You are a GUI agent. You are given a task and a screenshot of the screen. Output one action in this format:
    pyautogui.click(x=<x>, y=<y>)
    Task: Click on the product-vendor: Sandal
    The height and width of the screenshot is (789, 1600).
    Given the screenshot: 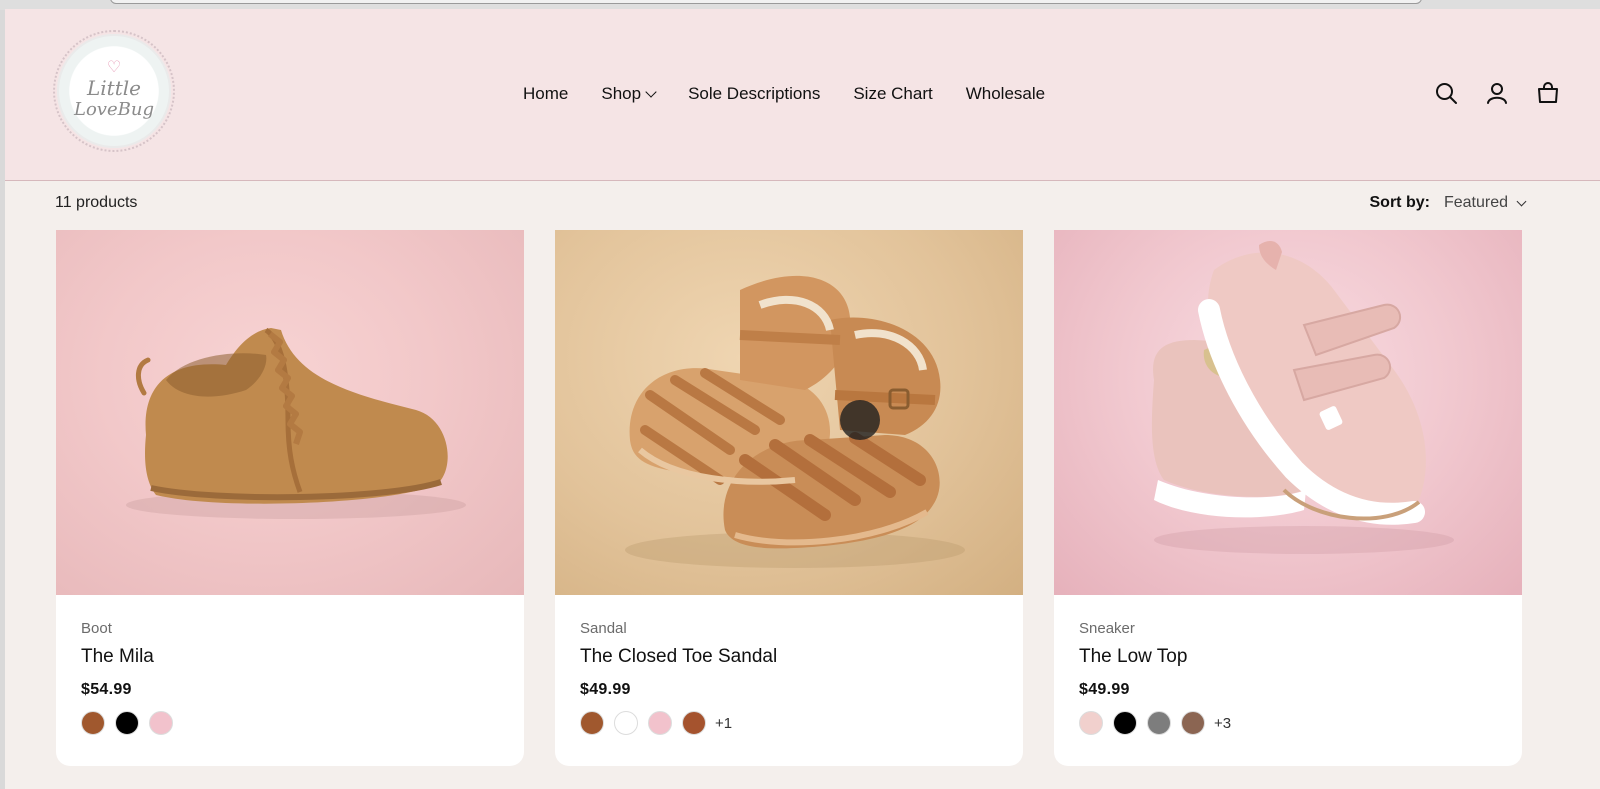 What is the action you would take?
    pyautogui.click(x=603, y=628)
    